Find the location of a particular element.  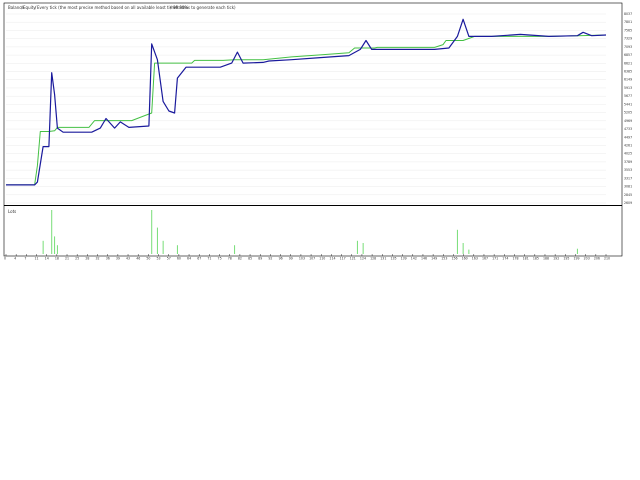

y-tick-label: 7093 is located at coordinates (628, 47).